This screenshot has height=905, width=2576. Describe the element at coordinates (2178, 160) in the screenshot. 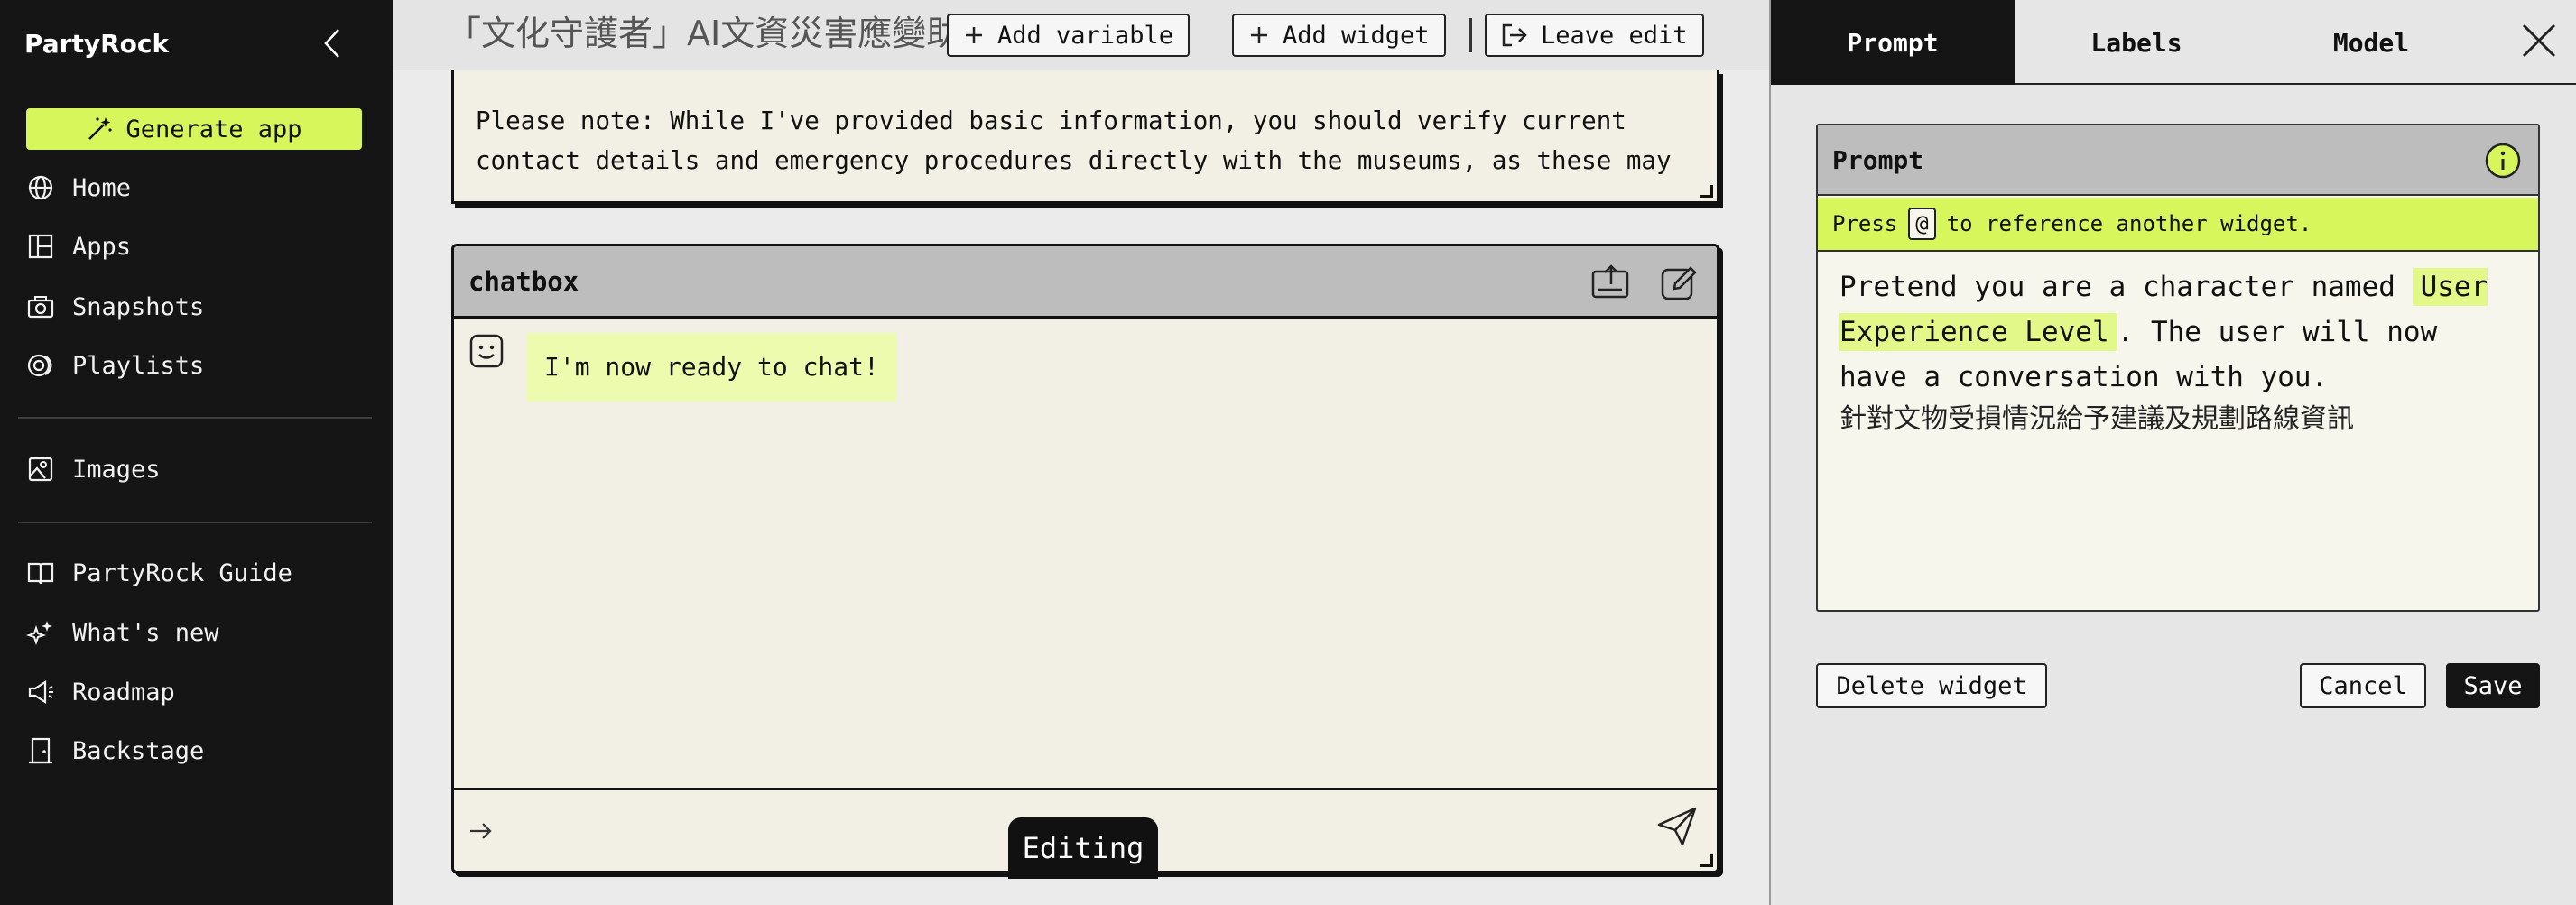

I see `prompt-header: Prompt` at that location.